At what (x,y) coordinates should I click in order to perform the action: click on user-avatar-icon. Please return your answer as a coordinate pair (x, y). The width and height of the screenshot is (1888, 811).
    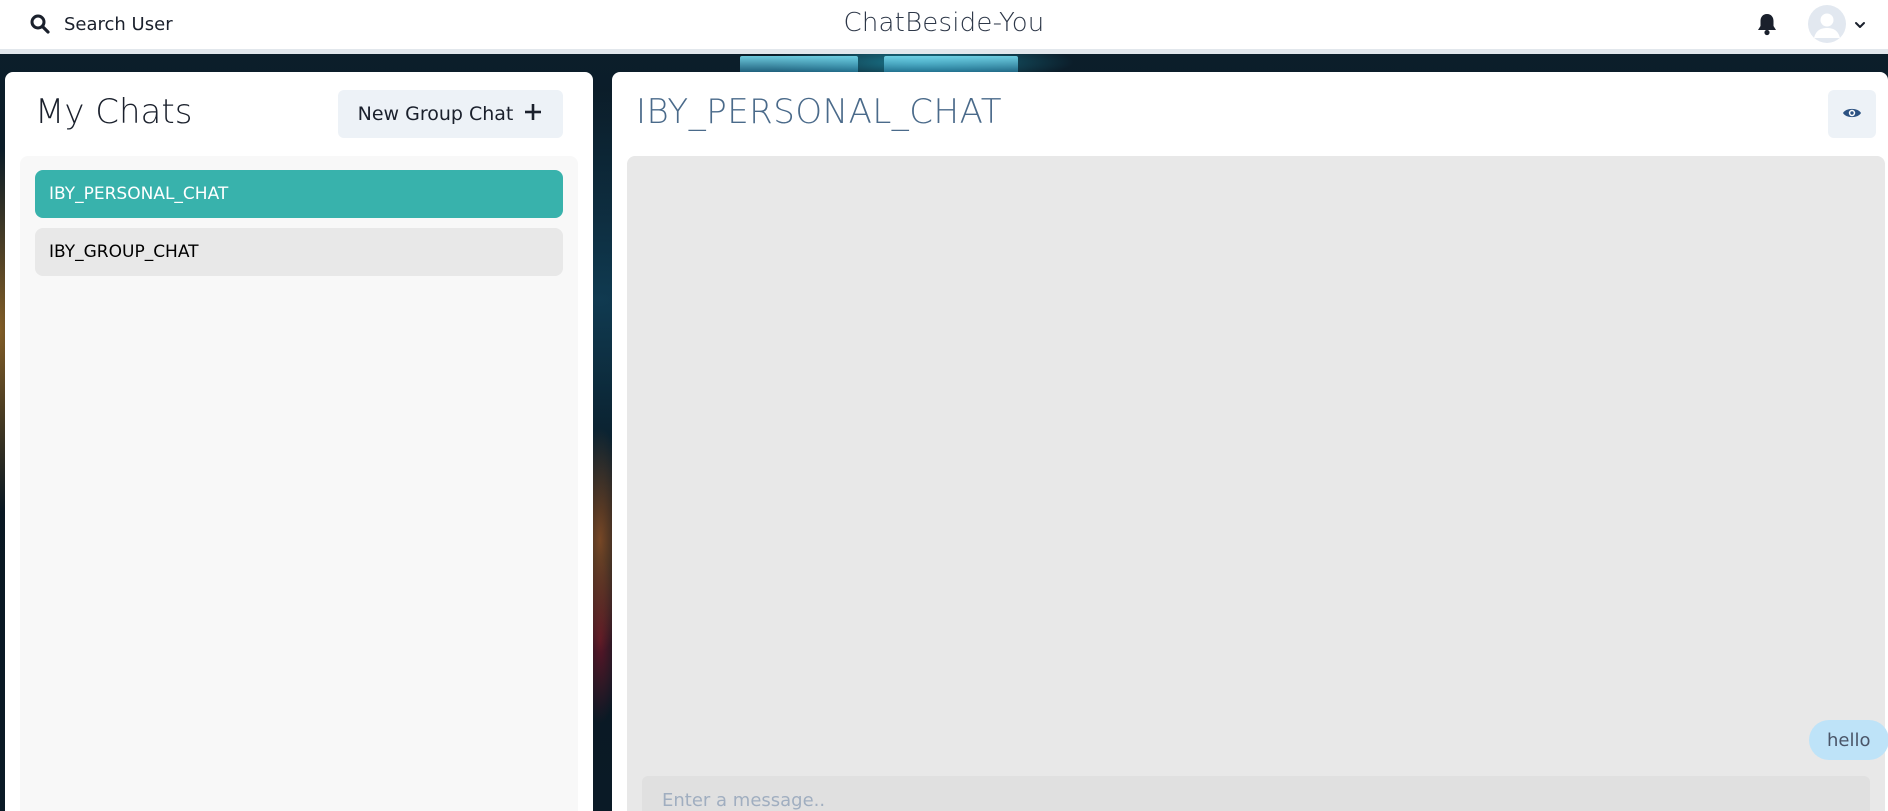
    Looking at the image, I should click on (1827, 24).